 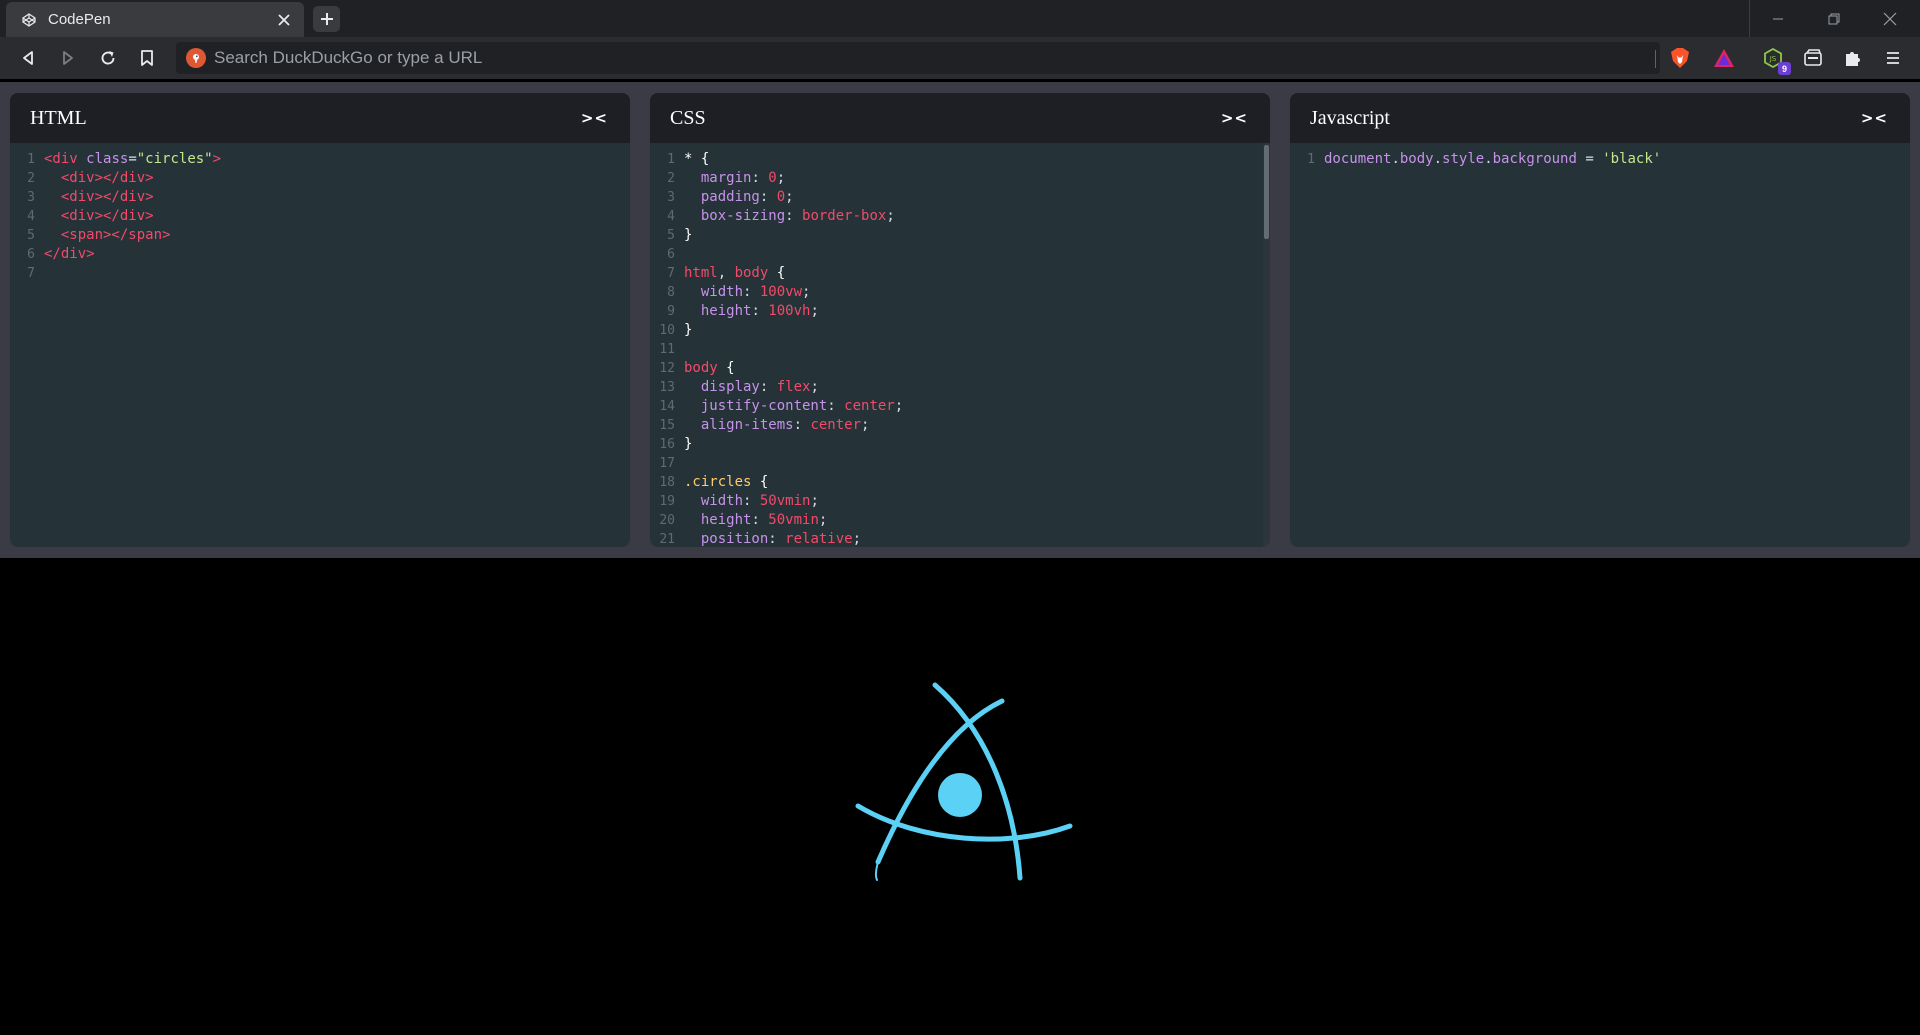 I want to click on plus-icon, so click(x=326, y=19).